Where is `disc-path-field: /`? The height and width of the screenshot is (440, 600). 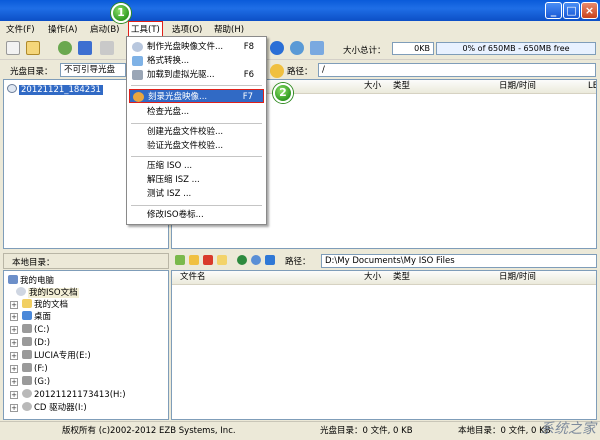
disc-path-field: / is located at coordinates (457, 70).